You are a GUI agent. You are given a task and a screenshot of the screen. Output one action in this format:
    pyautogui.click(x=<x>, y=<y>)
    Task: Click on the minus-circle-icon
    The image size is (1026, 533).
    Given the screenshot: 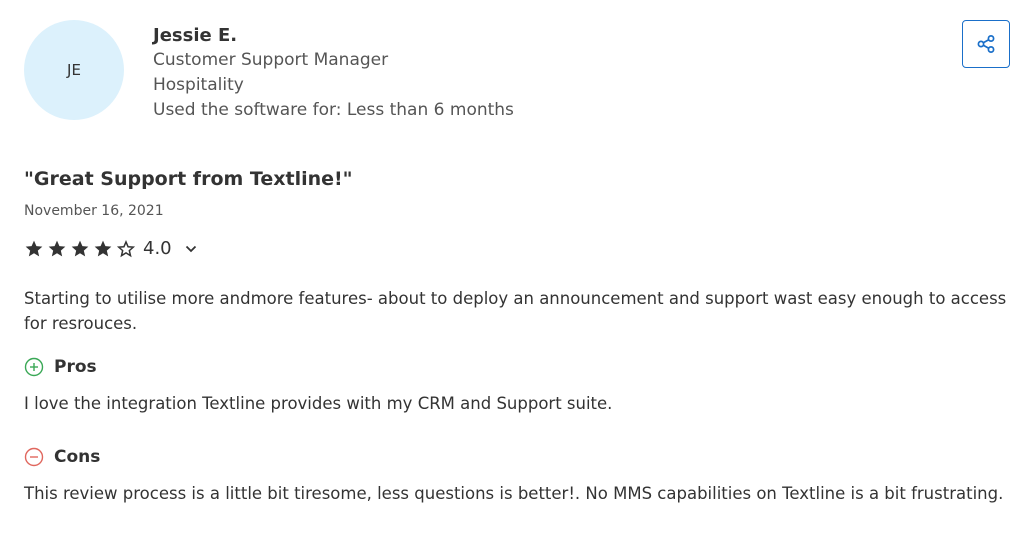 What is the action you would take?
    pyautogui.click(x=34, y=457)
    